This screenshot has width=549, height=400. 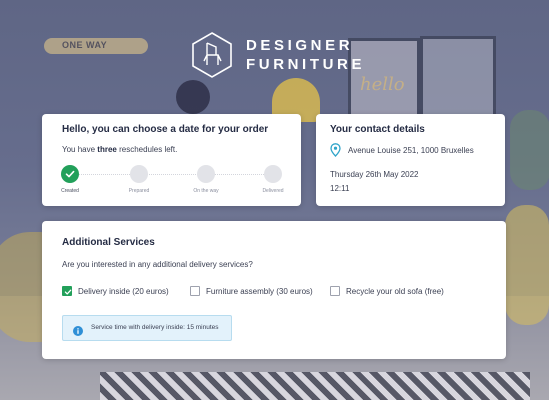 What do you see at coordinates (340, 188) in the screenshot?
I see `contact-time: 12:11` at bounding box center [340, 188].